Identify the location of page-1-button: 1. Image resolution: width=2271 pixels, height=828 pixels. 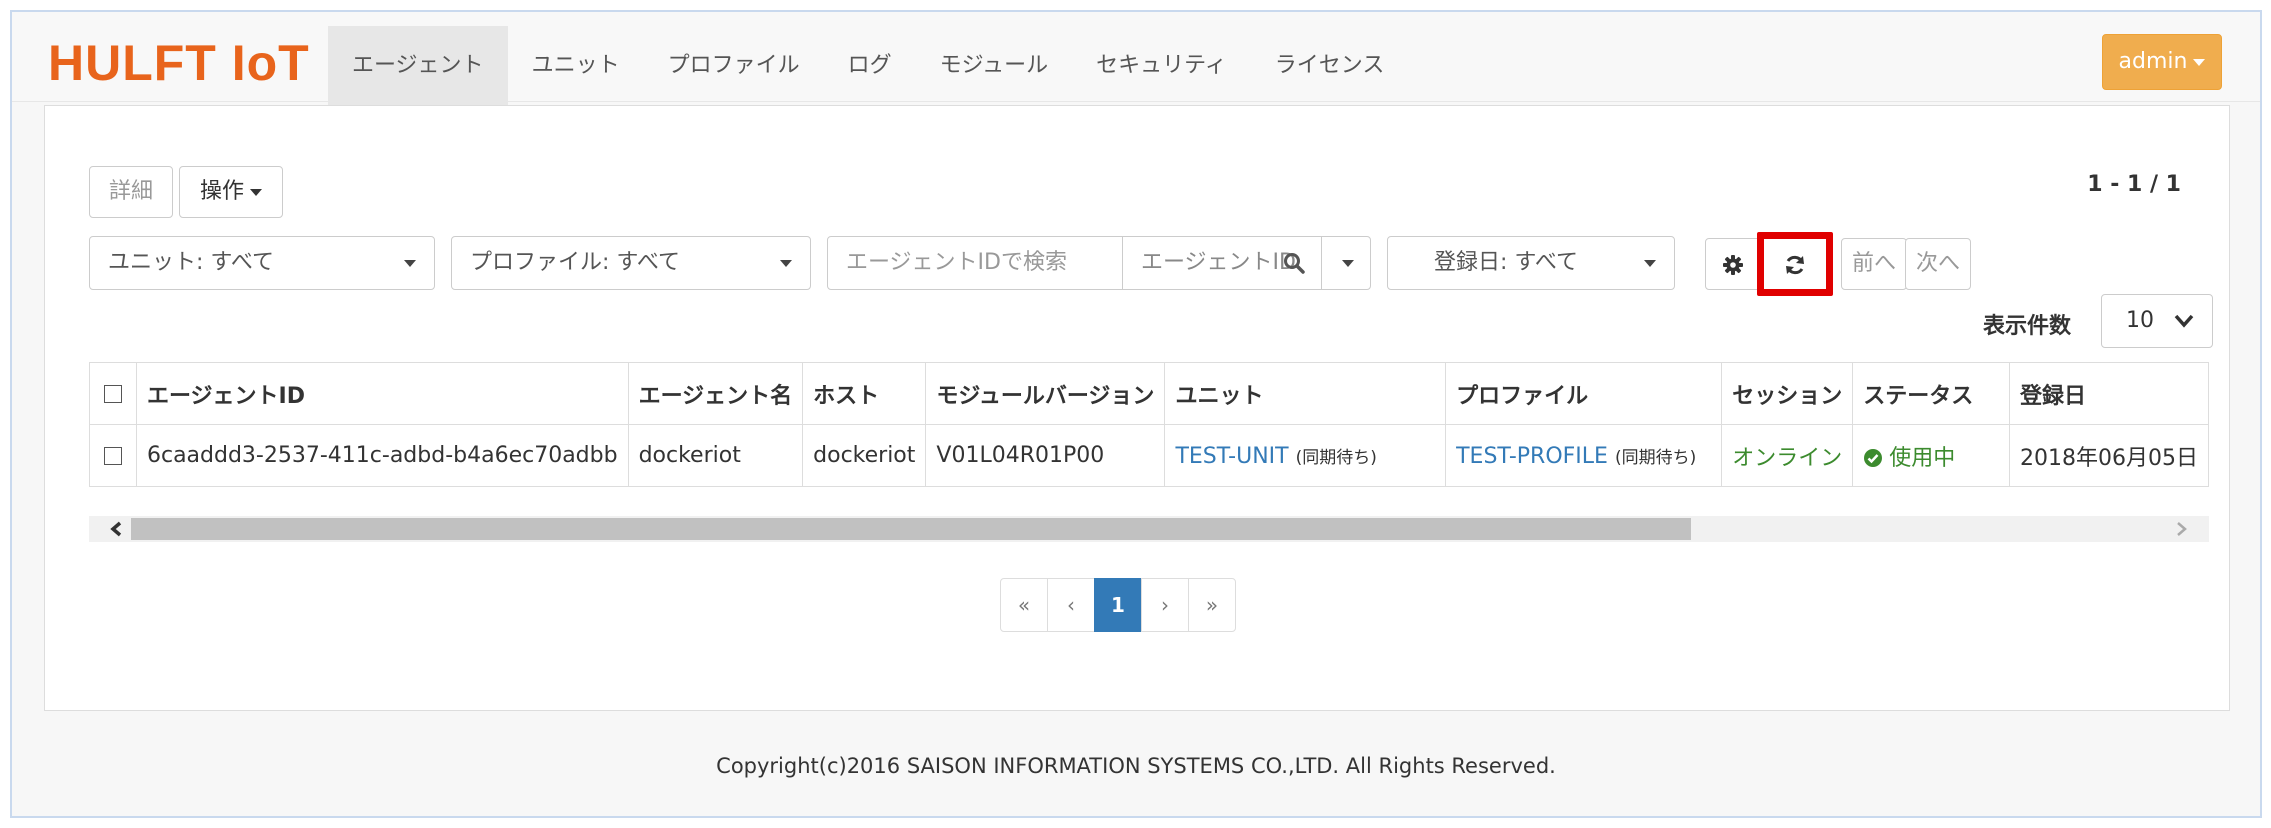
(1118, 605).